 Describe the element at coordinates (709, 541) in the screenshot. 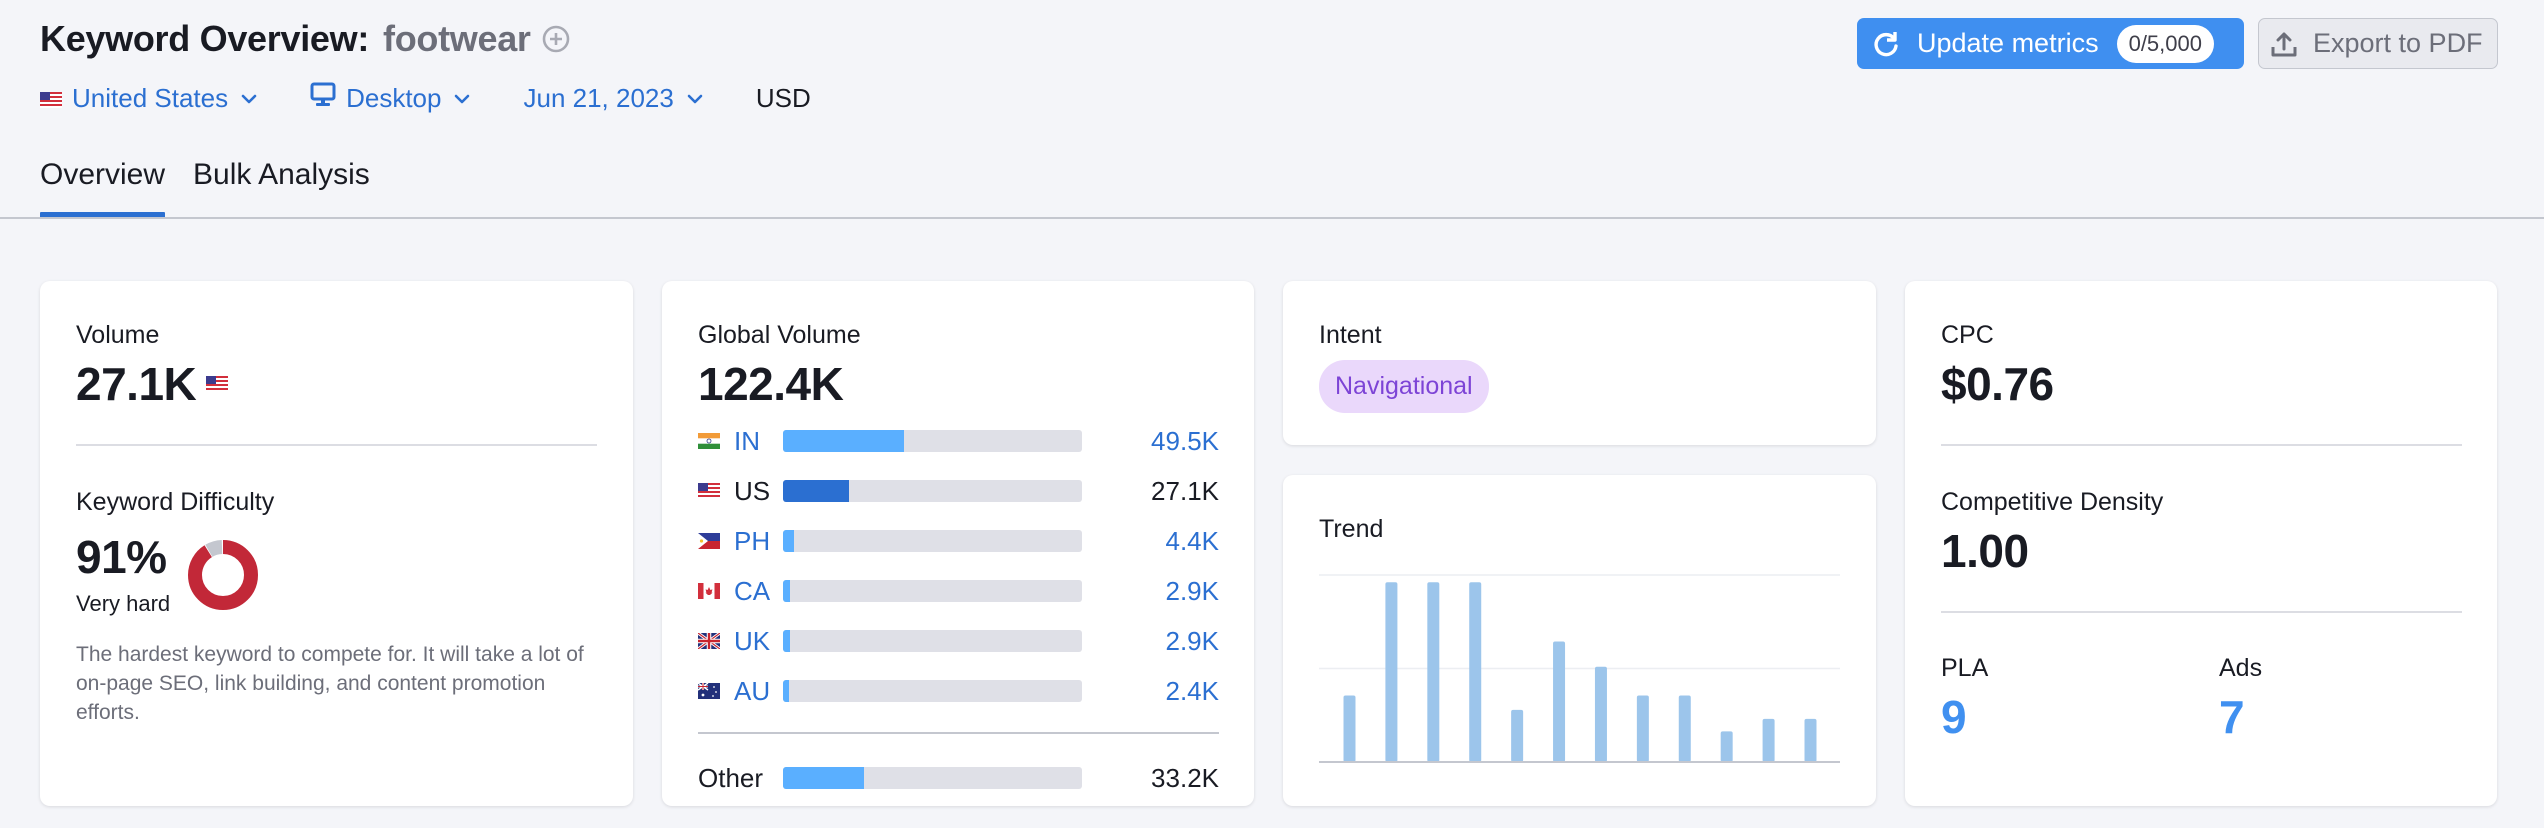

I see `ph-flag-icon` at that location.